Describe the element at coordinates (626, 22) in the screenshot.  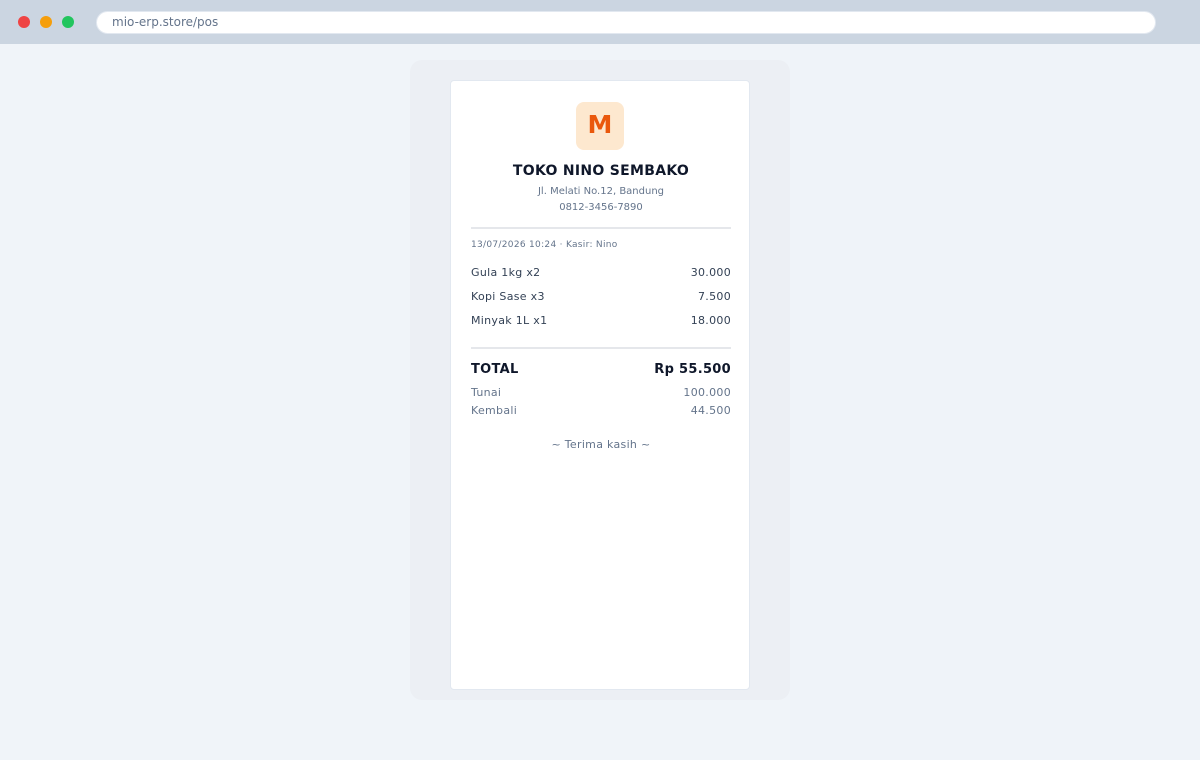
I see `address-bar: mio-erp.store/pos` at that location.